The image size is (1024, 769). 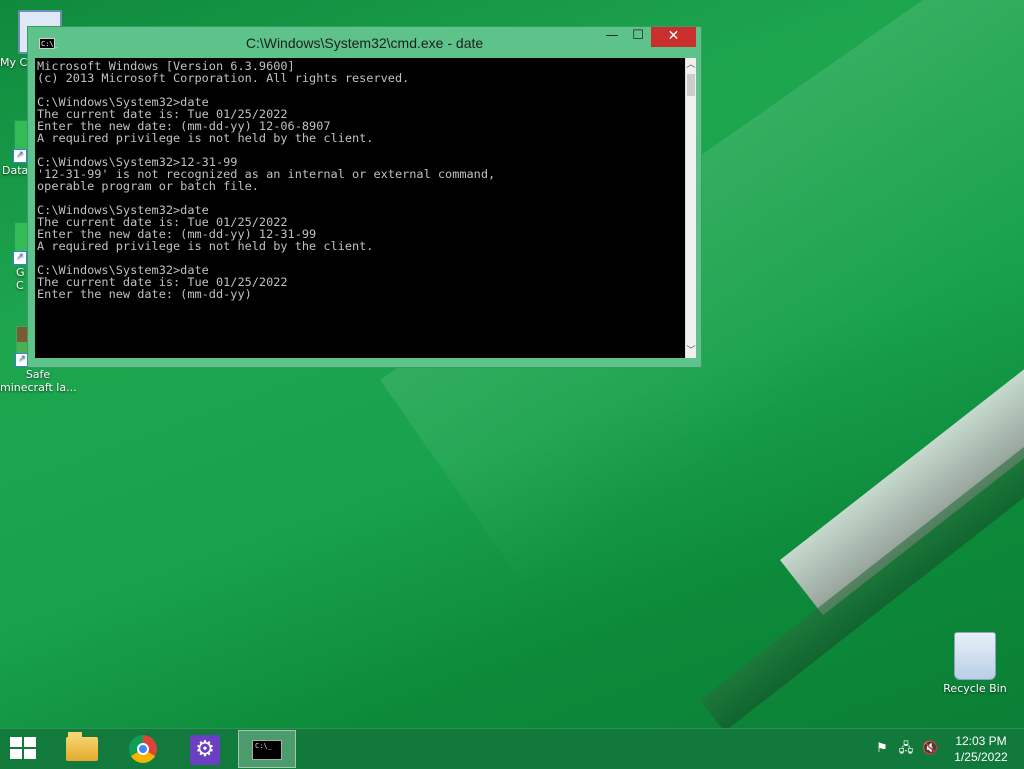 What do you see at coordinates (981, 741) in the screenshot?
I see `clock-time: 12:03 PM` at bounding box center [981, 741].